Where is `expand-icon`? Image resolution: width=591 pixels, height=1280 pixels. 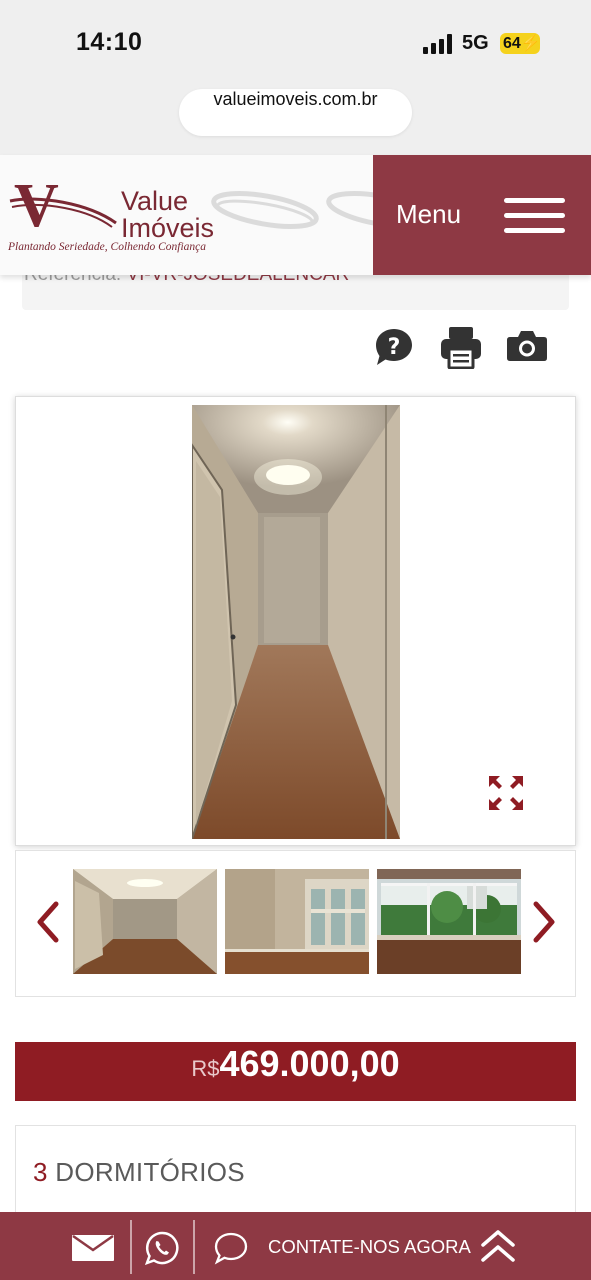 expand-icon is located at coordinates (506, 793).